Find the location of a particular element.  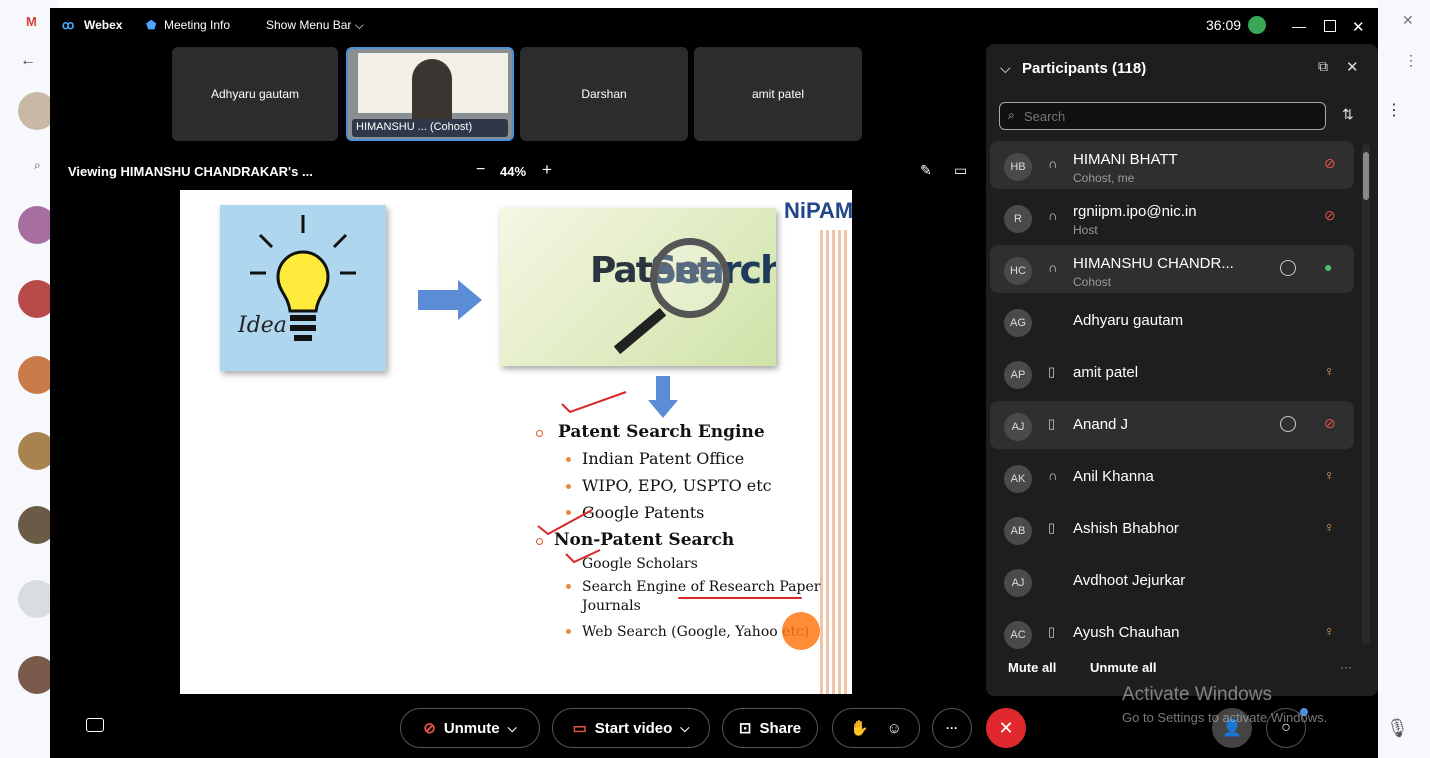

back-arrow-icon: ← is located at coordinates (28, 61).